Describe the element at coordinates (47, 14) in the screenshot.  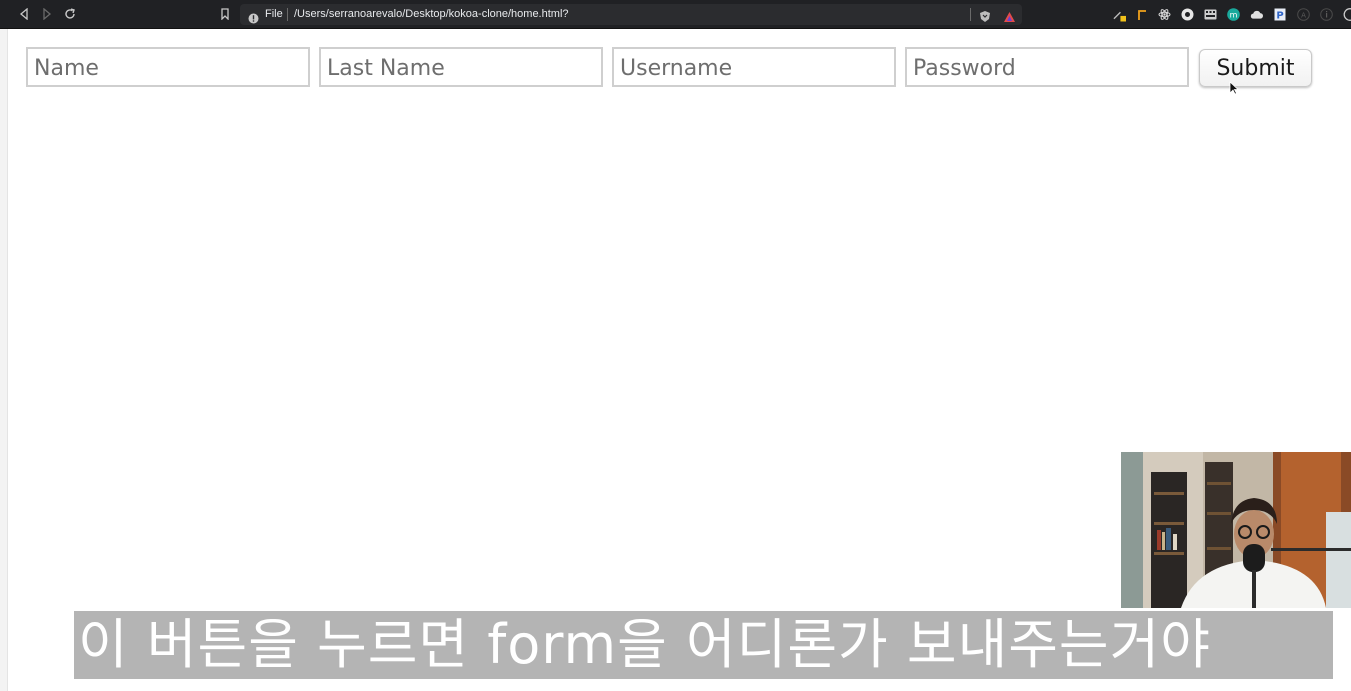
I see `forward-icon` at that location.